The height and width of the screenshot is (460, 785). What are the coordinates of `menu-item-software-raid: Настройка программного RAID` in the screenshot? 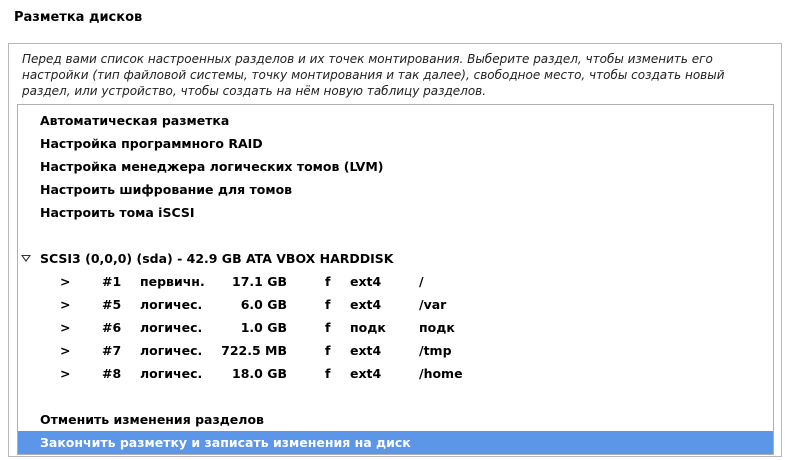 It's located at (395, 143).